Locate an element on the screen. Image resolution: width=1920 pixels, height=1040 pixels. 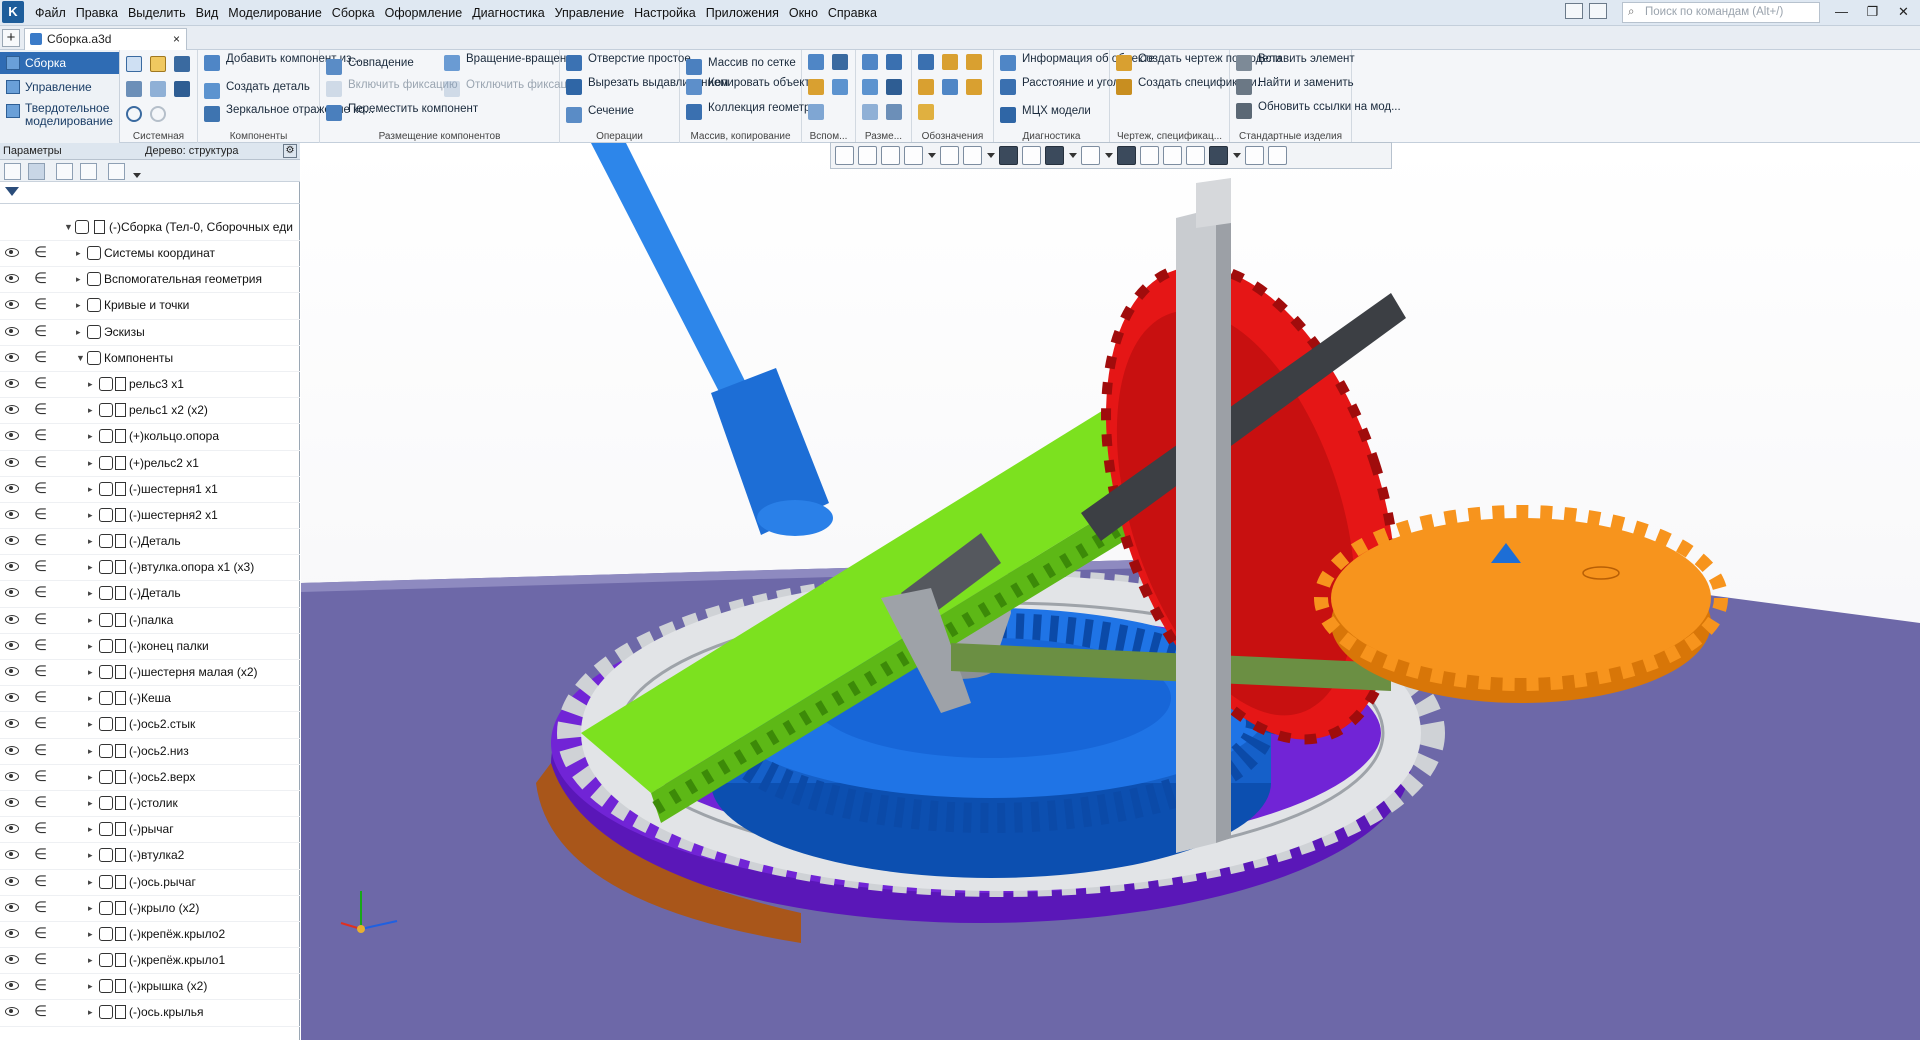
grid-array-button: Массив по сетке is located at coordinates (741, 66).